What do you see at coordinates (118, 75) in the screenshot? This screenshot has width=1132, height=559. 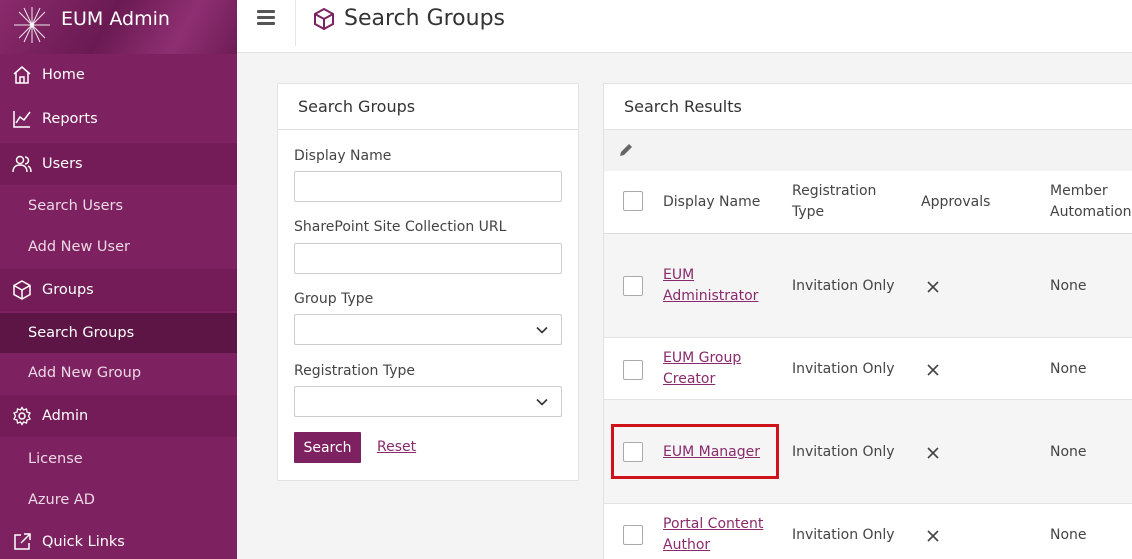 I see `nav-home: Home` at bounding box center [118, 75].